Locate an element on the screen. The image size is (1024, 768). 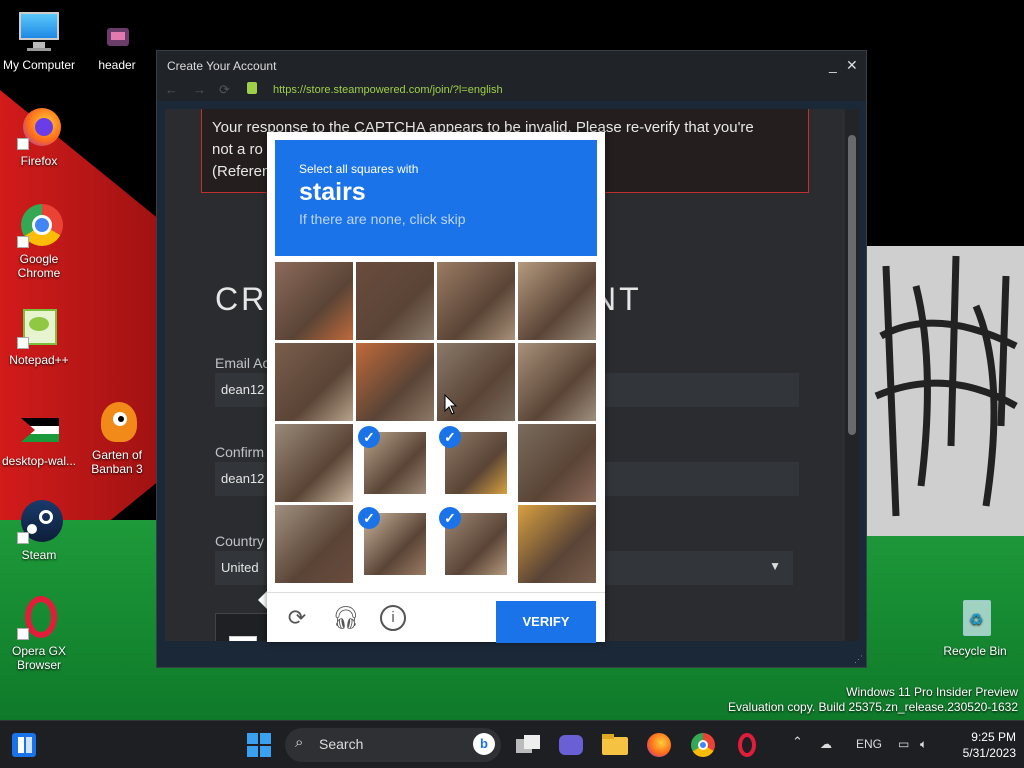
calligraphy-graphic is located at coordinates (946, 386).